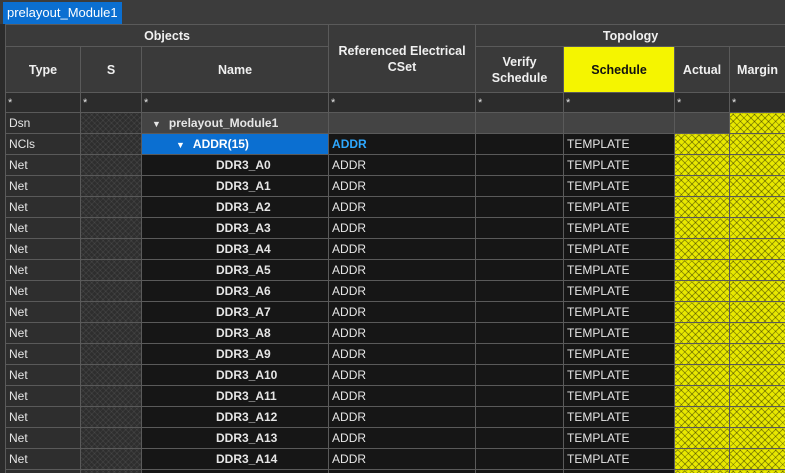  I want to click on table-row: Net DDR3_A11 ADDR TEMPLATE, so click(395, 396).